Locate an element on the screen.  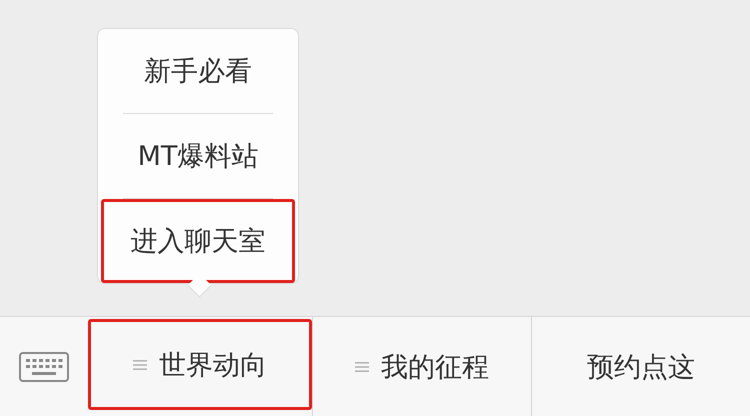
menu-tab: 我的征程 is located at coordinates (421, 366).